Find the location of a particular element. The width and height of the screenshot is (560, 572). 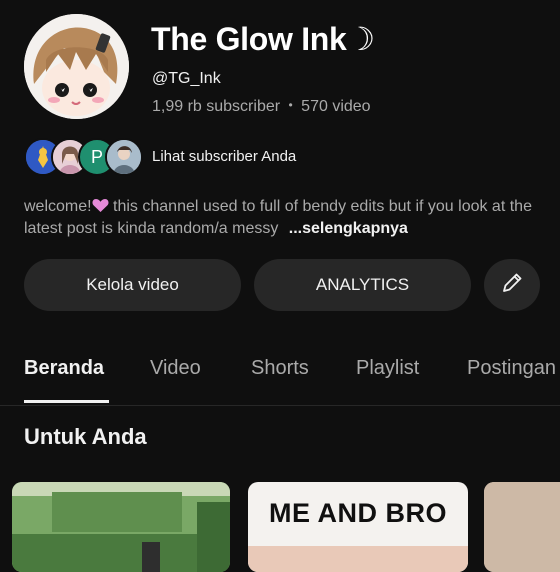

video-thumbnail: ME AND BRO is located at coordinates (358, 527).